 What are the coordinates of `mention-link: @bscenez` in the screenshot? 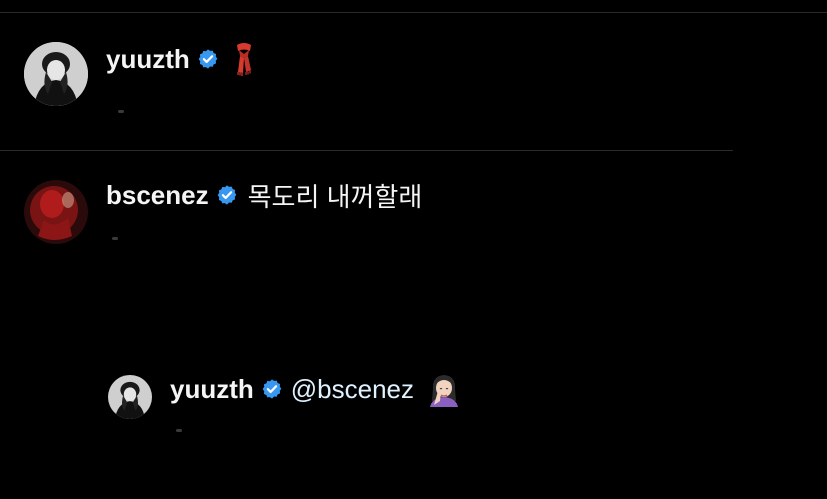 It's located at (352, 389).